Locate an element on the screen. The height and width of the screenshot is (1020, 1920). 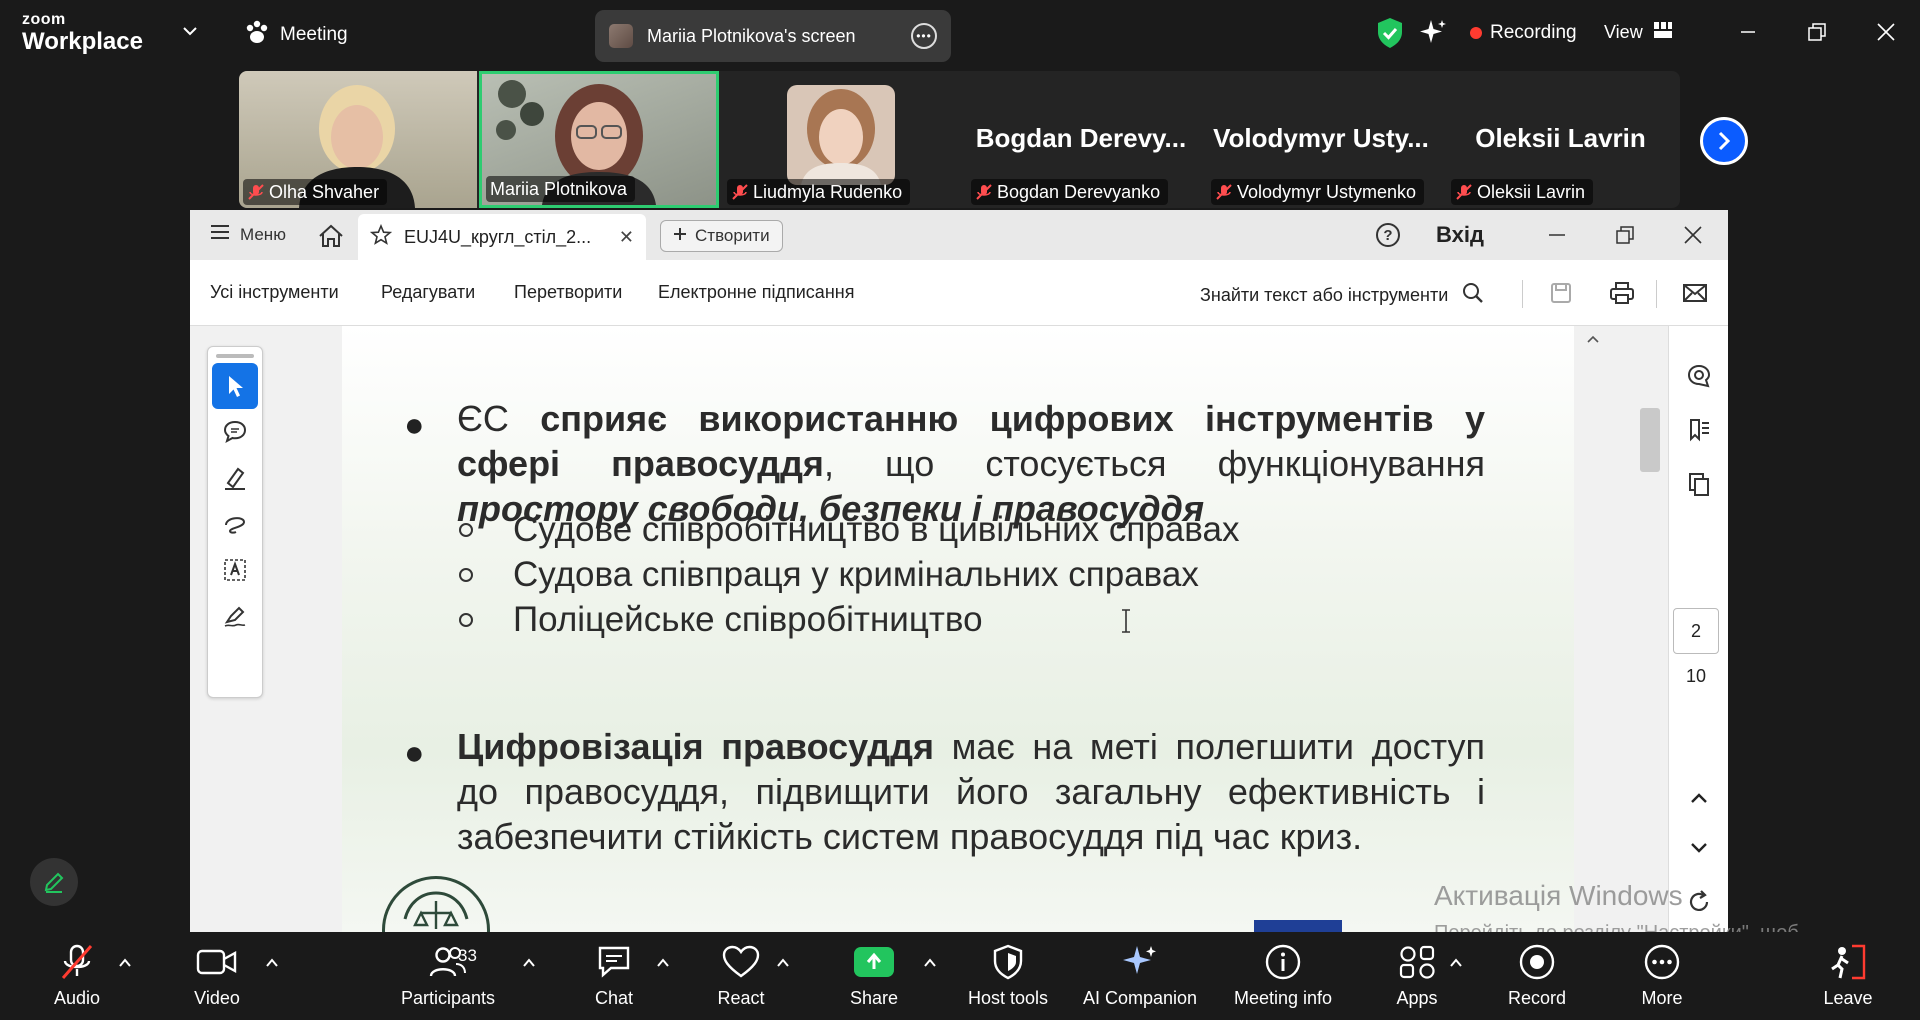
share-screen-icon is located at coordinates (874, 962).